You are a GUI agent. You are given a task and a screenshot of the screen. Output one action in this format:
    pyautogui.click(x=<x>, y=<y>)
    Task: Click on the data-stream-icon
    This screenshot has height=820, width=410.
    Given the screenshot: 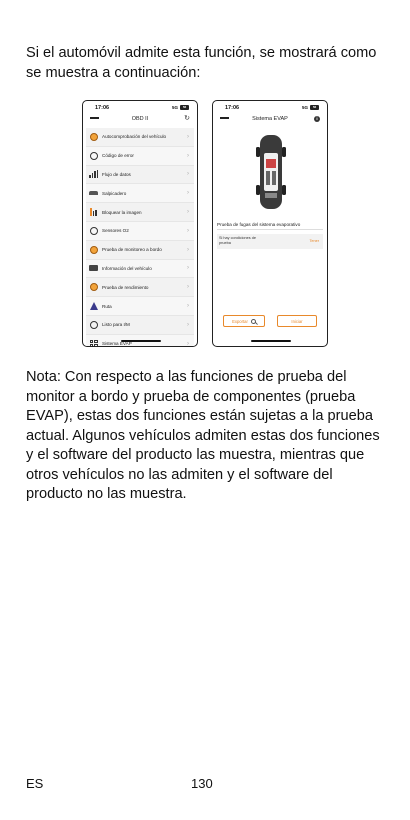 What is the action you would take?
    pyautogui.click(x=93, y=174)
    